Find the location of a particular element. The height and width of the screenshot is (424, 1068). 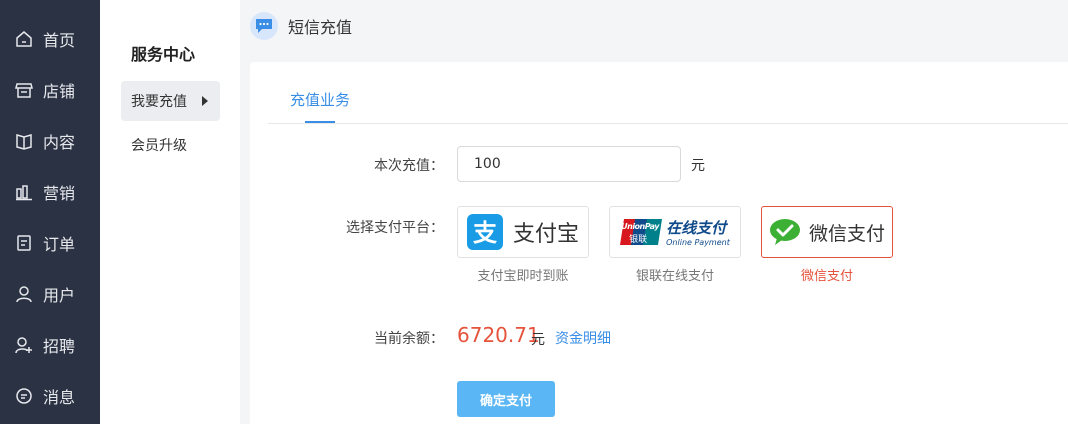

alipay-caption: 支付宝即时到账 is located at coordinates (523, 276).